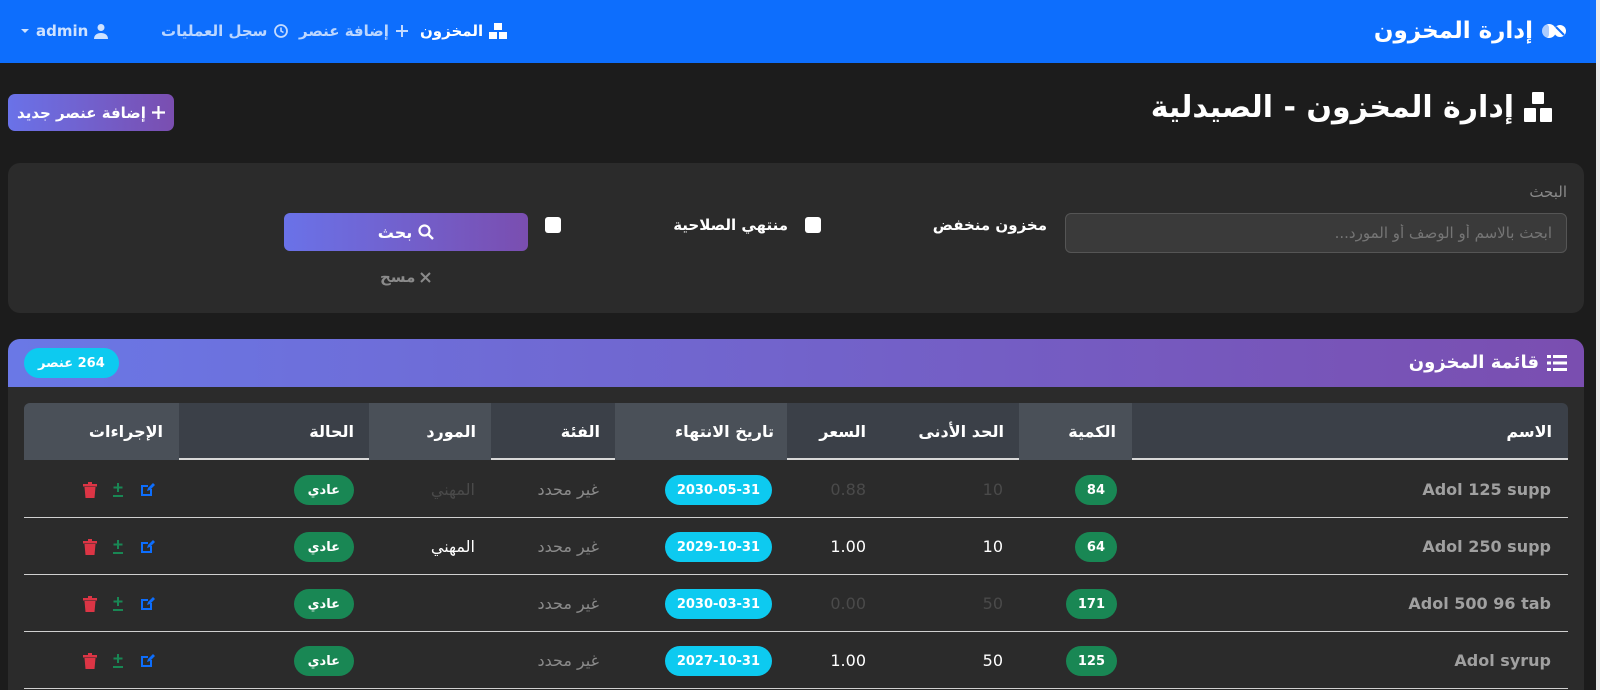 The height and width of the screenshot is (690, 1600). Describe the element at coordinates (1598, 345) in the screenshot. I see `scrollbar` at that location.